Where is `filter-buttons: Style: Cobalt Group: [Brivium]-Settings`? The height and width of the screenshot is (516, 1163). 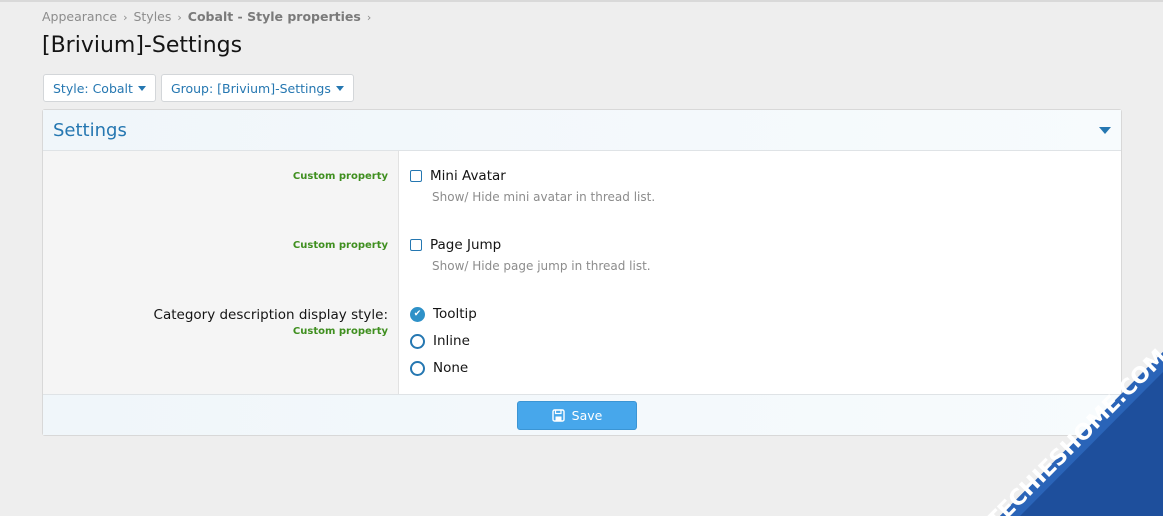
filter-buttons: Style: Cobalt Group: [Brivium]-Settings is located at coordinates (198, 88).